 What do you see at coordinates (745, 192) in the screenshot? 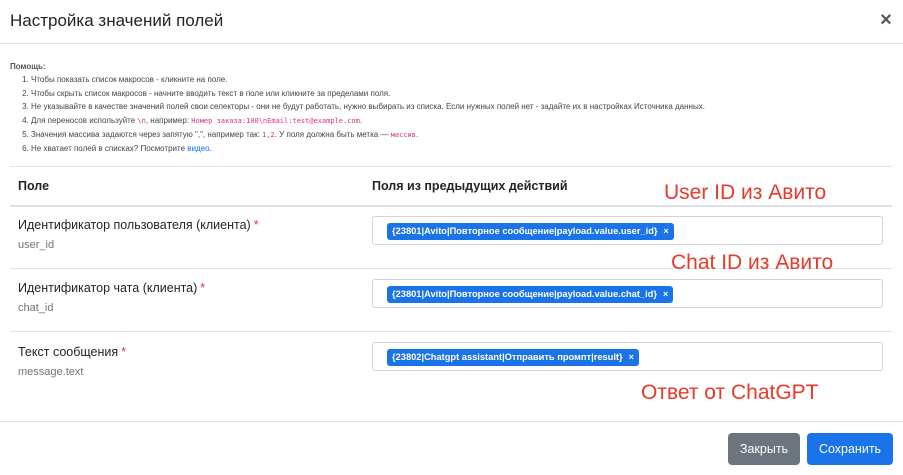
I see `annotation-user-id: User ID из Авито` at bounding box center [745, 192].